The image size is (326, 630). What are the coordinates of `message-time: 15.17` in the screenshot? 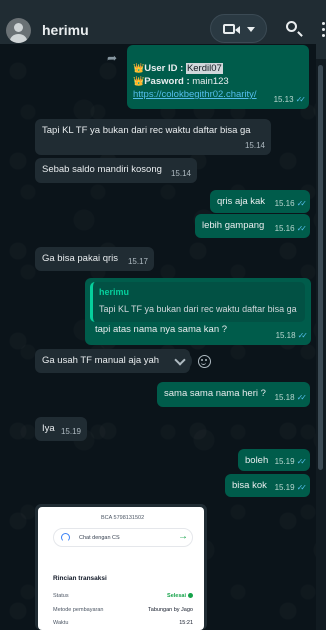 It's located at (137, 261).